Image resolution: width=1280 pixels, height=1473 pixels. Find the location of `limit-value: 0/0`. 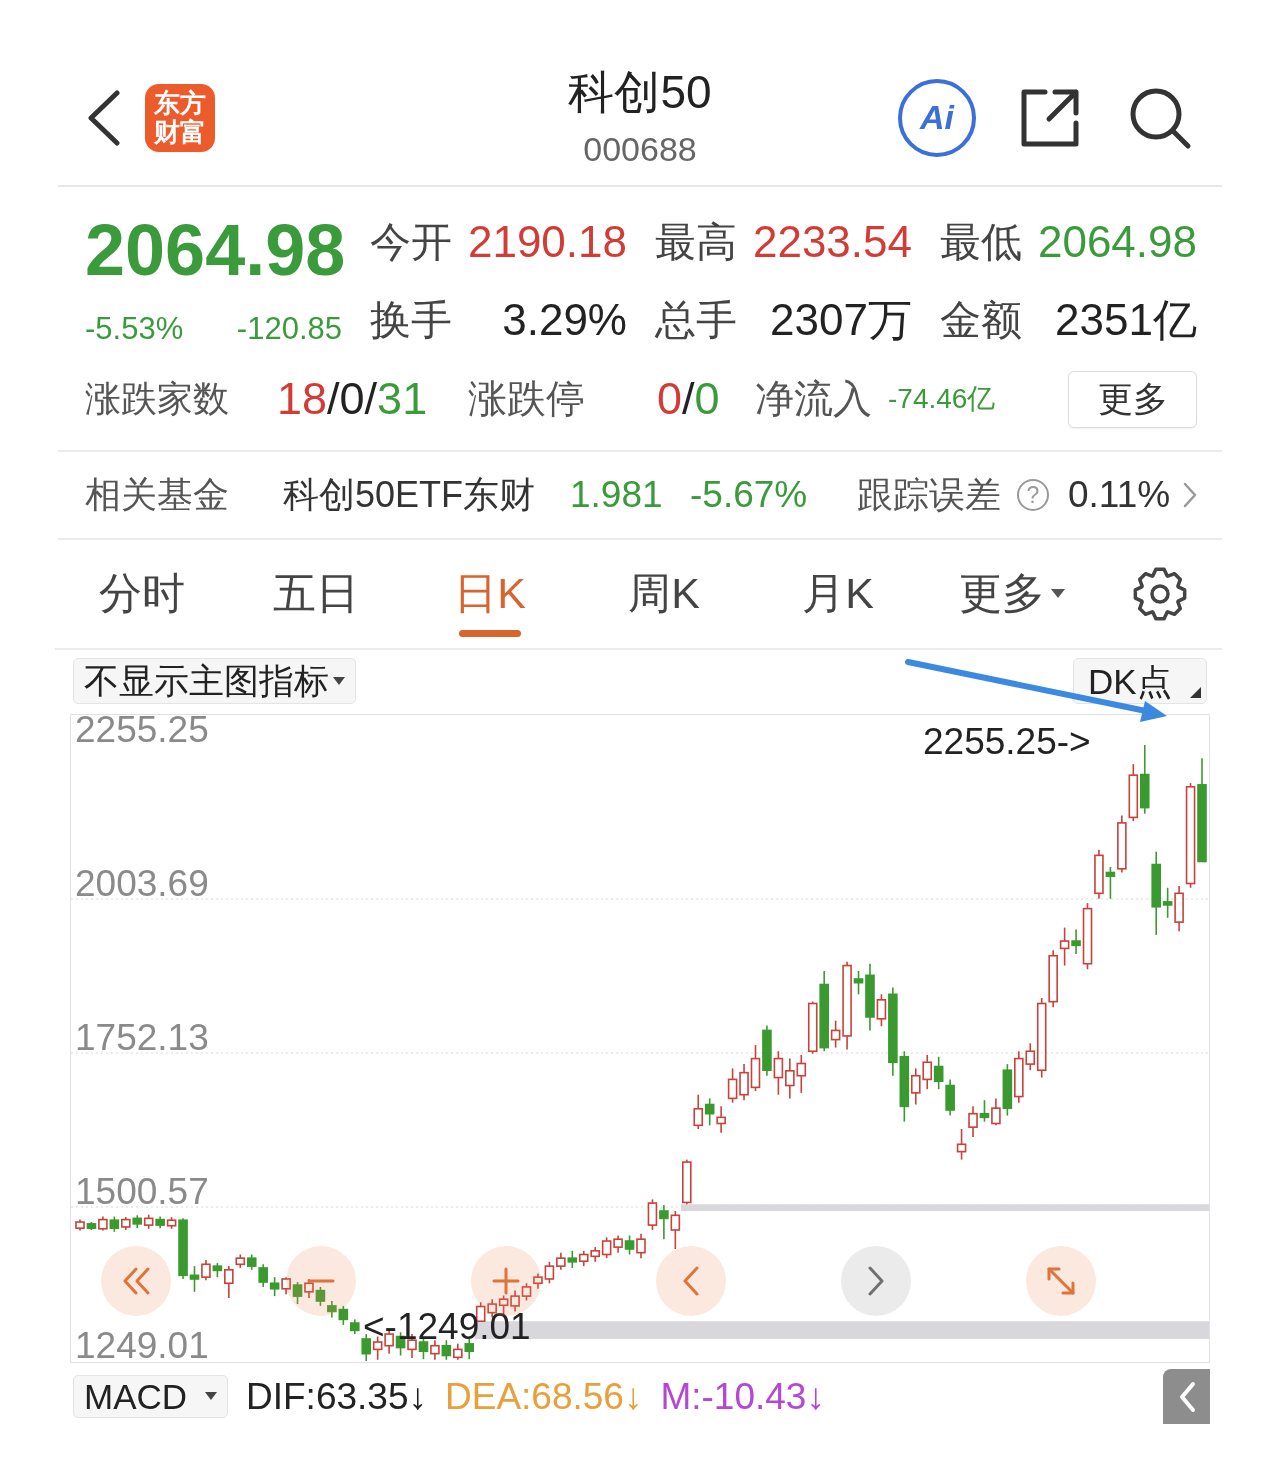

limit-value: 0/0 is located at coordinates (688, 399).